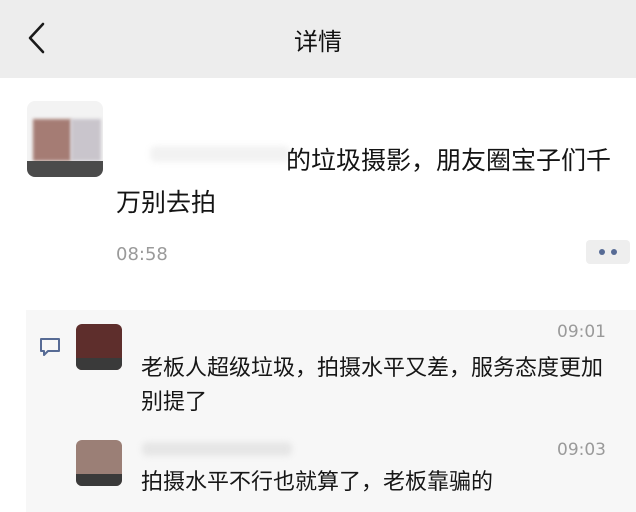 The height and width of the screenshot is (512, 636). What do you see at coordinates (318, 42) in the screenshot?
I see `page-title: 详情` at bounding box center [318, 42].